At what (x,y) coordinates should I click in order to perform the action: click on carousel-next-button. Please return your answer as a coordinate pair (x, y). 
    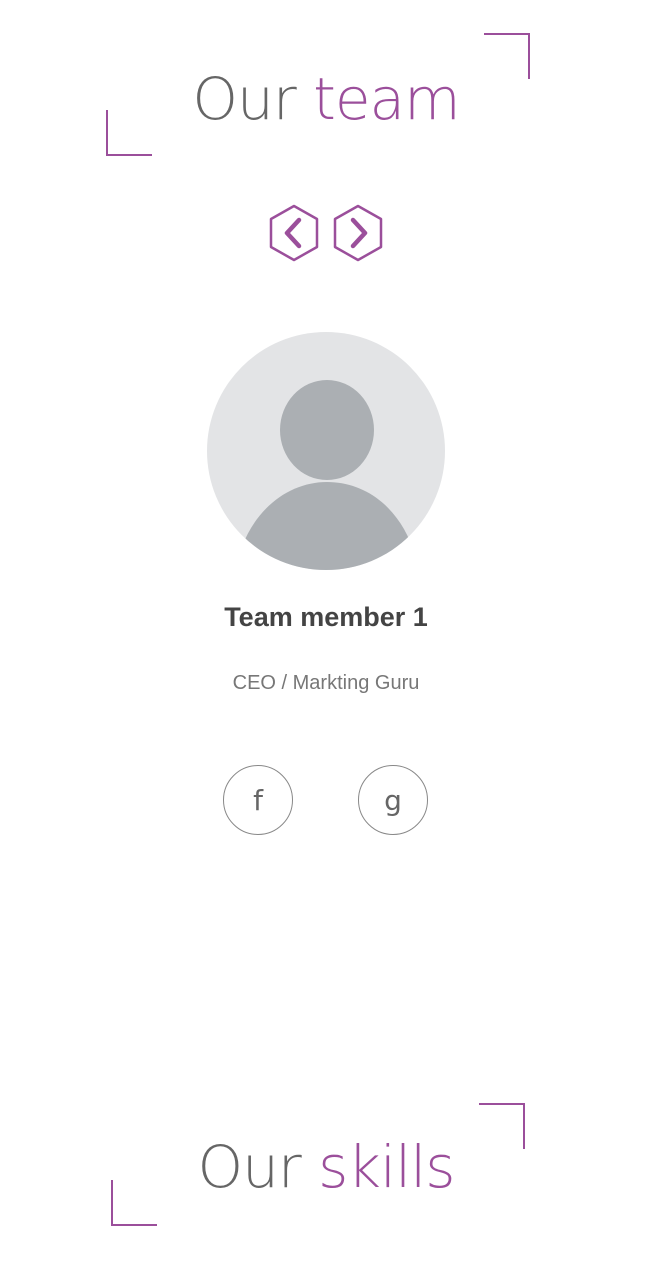
    Looking at the image, I should click on (358, 233).